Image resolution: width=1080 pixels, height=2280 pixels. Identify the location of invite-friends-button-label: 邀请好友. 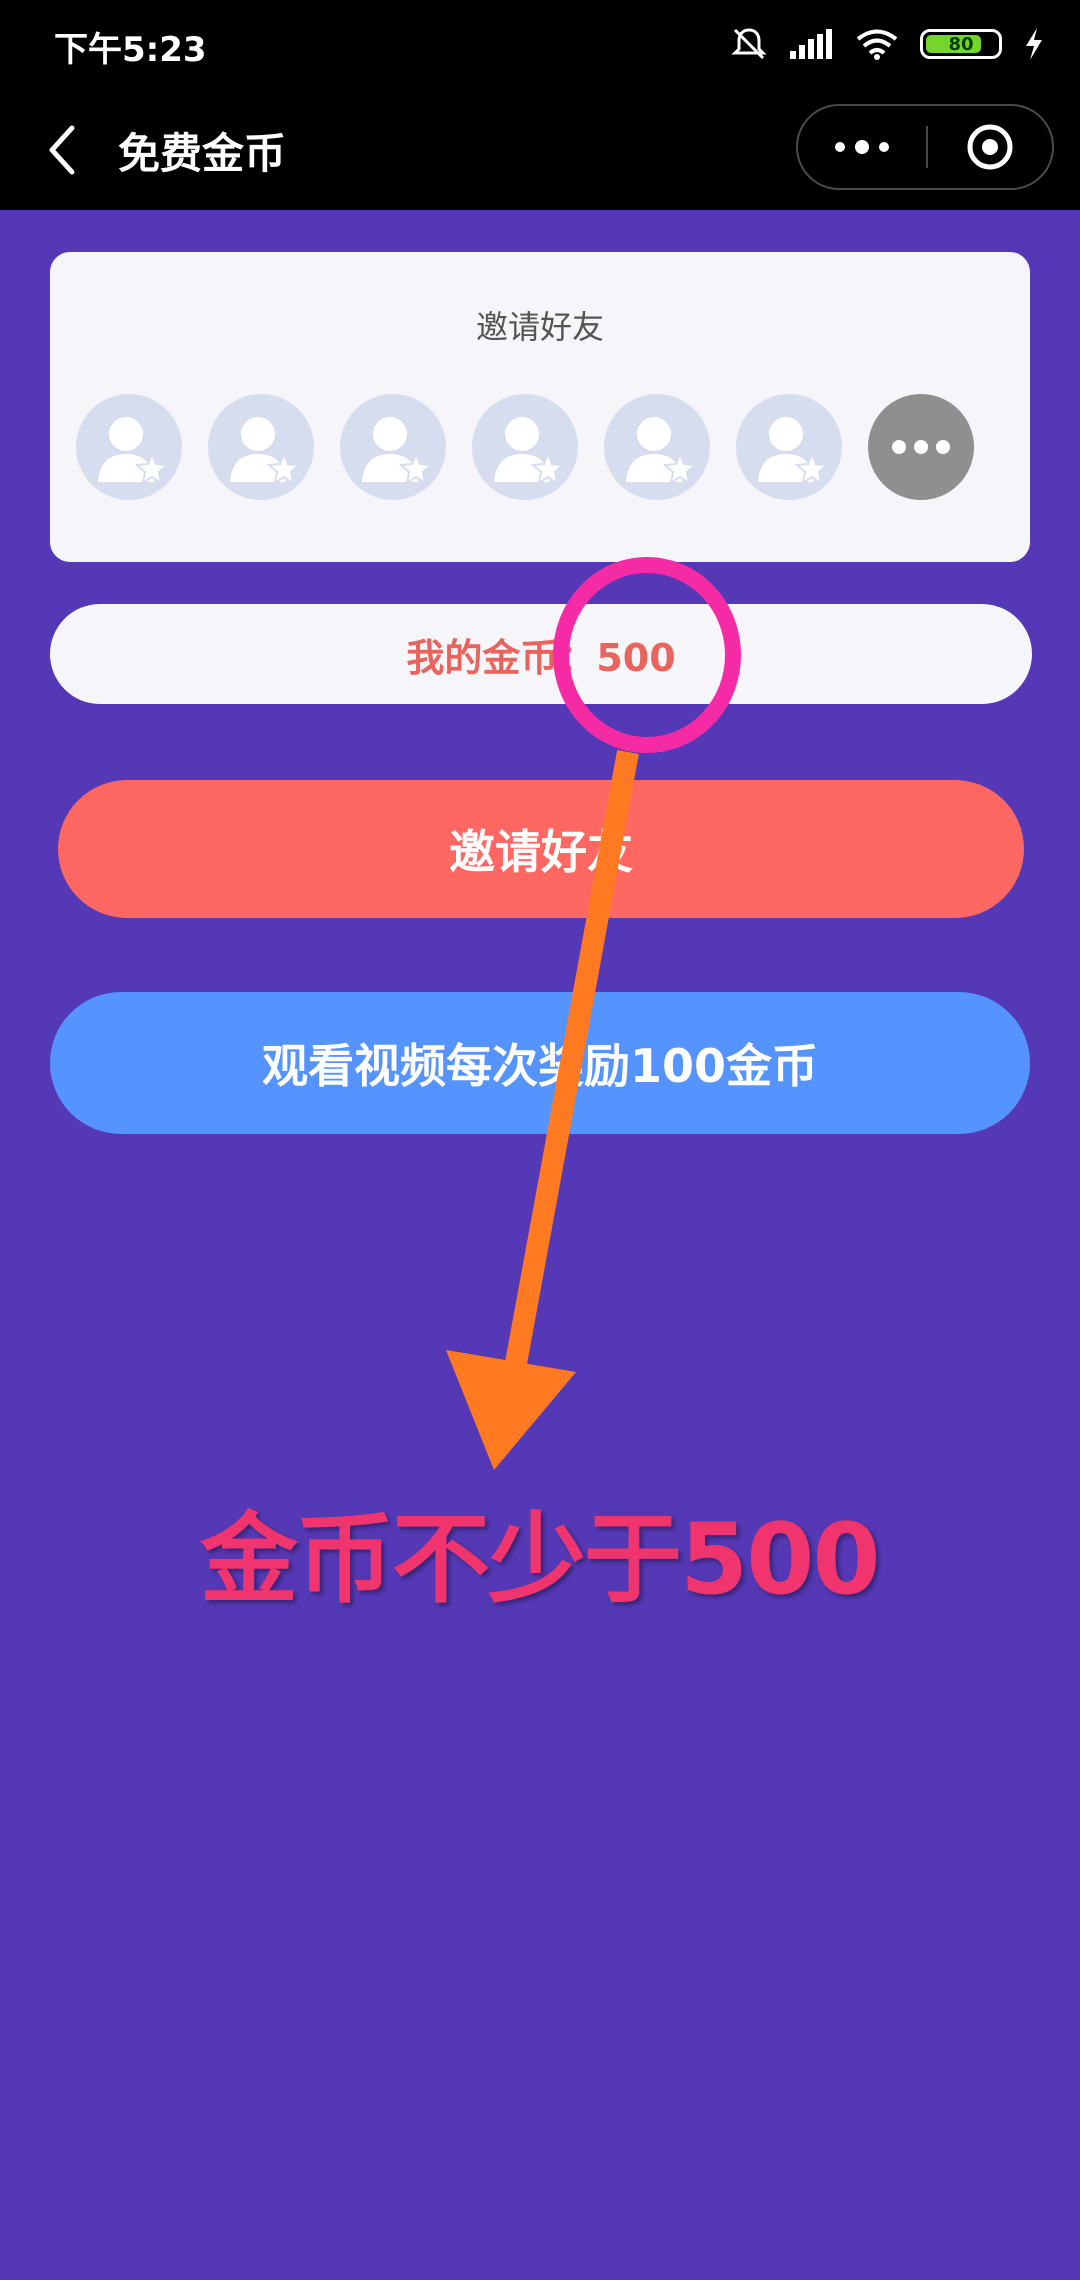
(541, 852).